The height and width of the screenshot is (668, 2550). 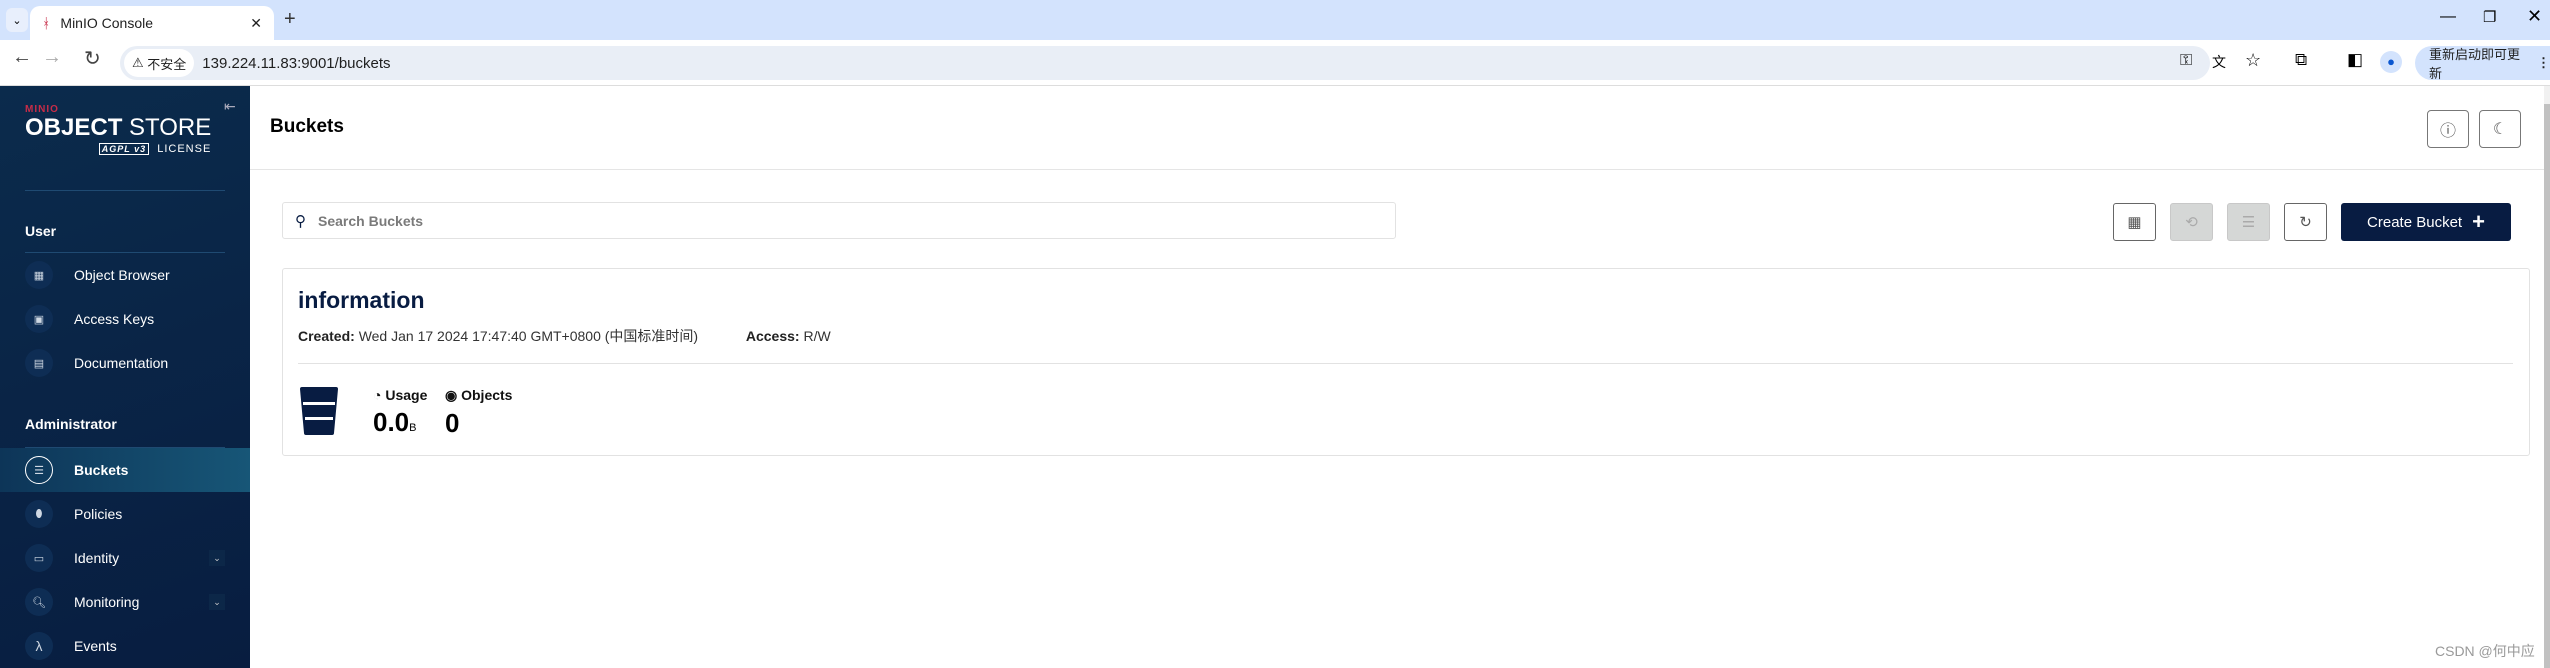 I want to click on pie-chart-icon: ◔, so click(x=377, y=395).